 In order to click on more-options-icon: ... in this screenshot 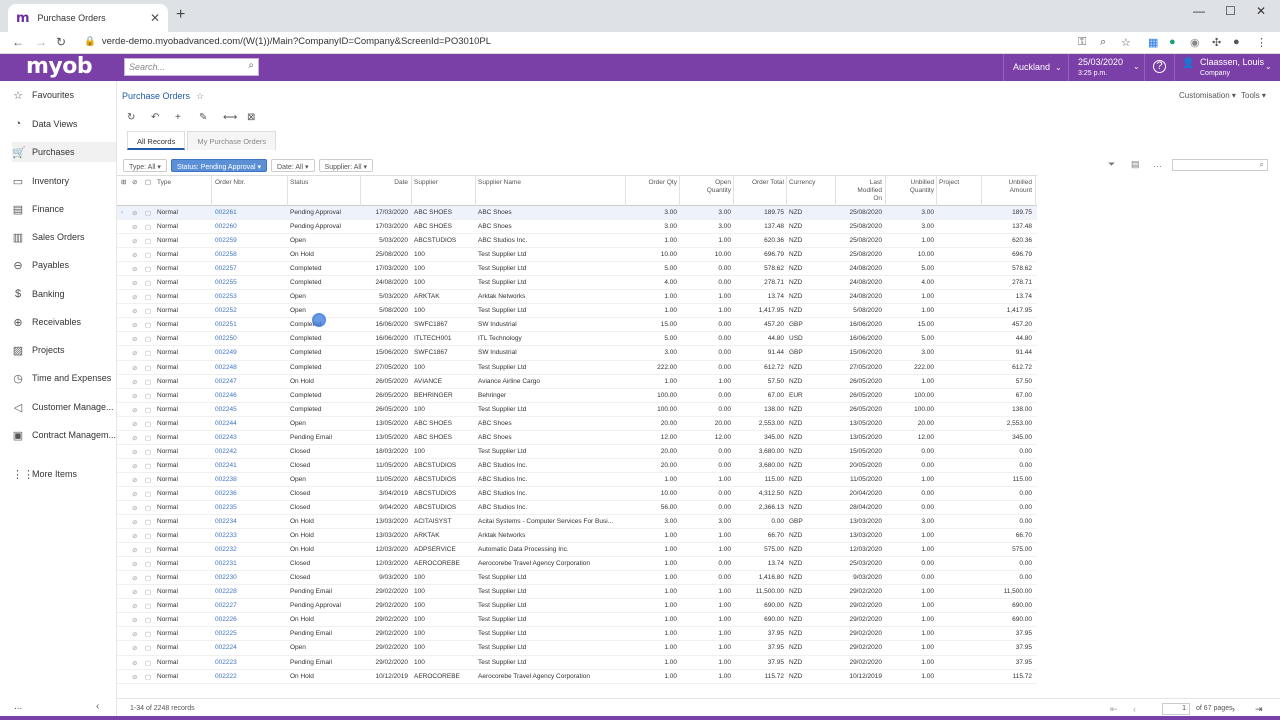, I will do `click(18, 706)`.